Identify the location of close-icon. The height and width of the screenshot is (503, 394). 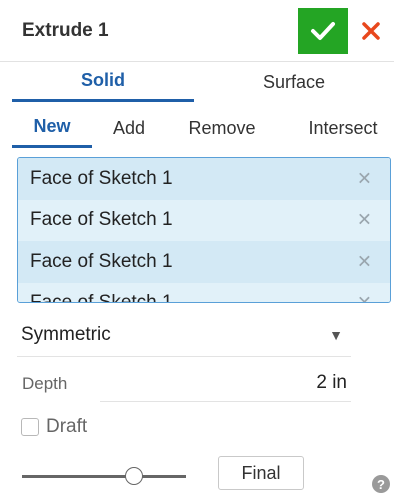
(371, 31).